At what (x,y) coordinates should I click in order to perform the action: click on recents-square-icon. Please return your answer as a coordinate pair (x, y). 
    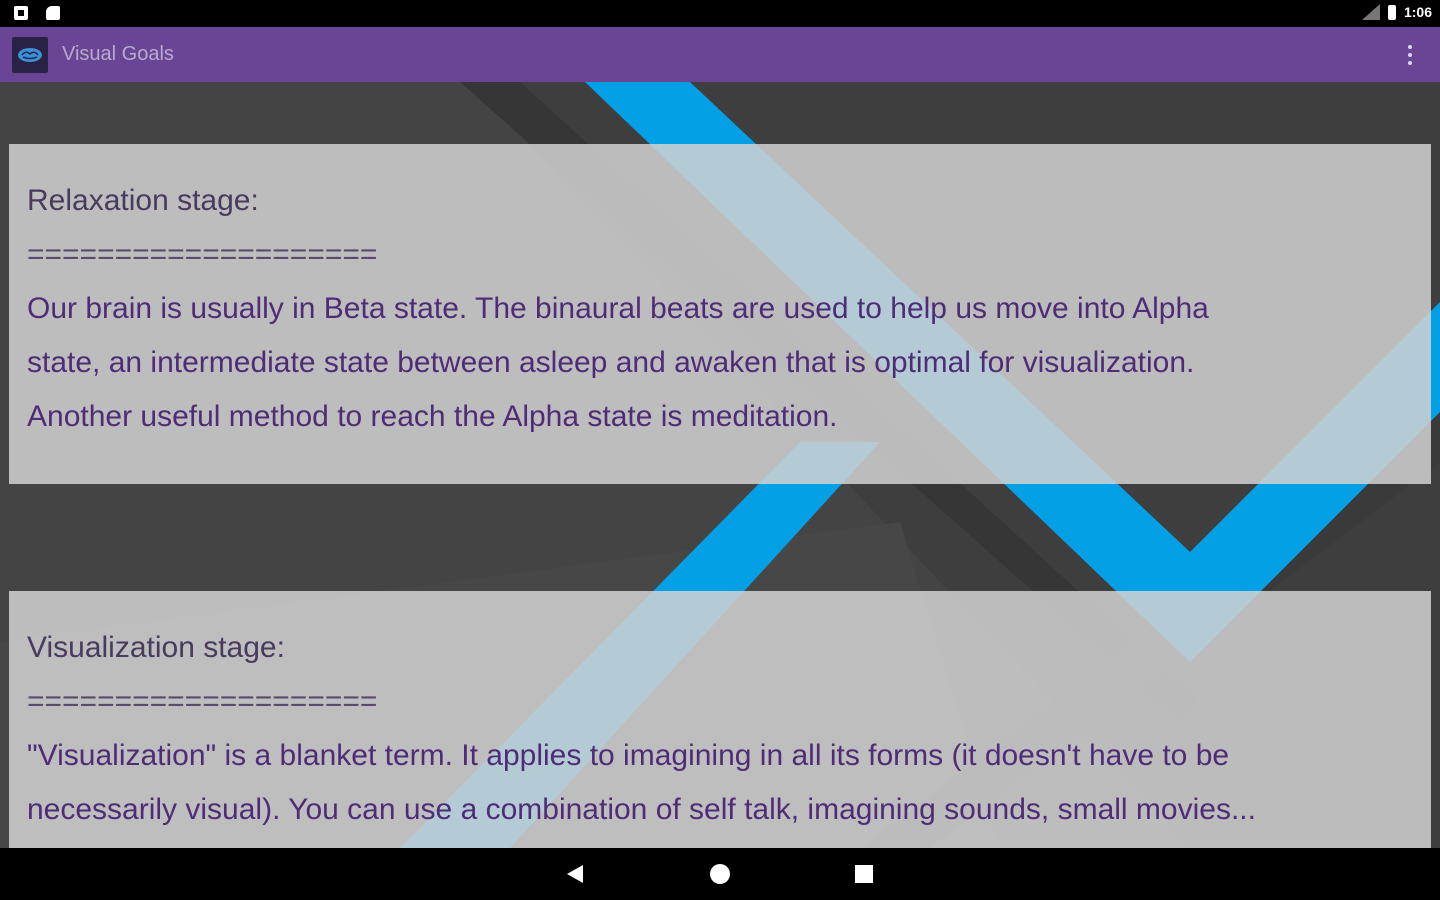
    Looking at the image, I should click on (864, 874).